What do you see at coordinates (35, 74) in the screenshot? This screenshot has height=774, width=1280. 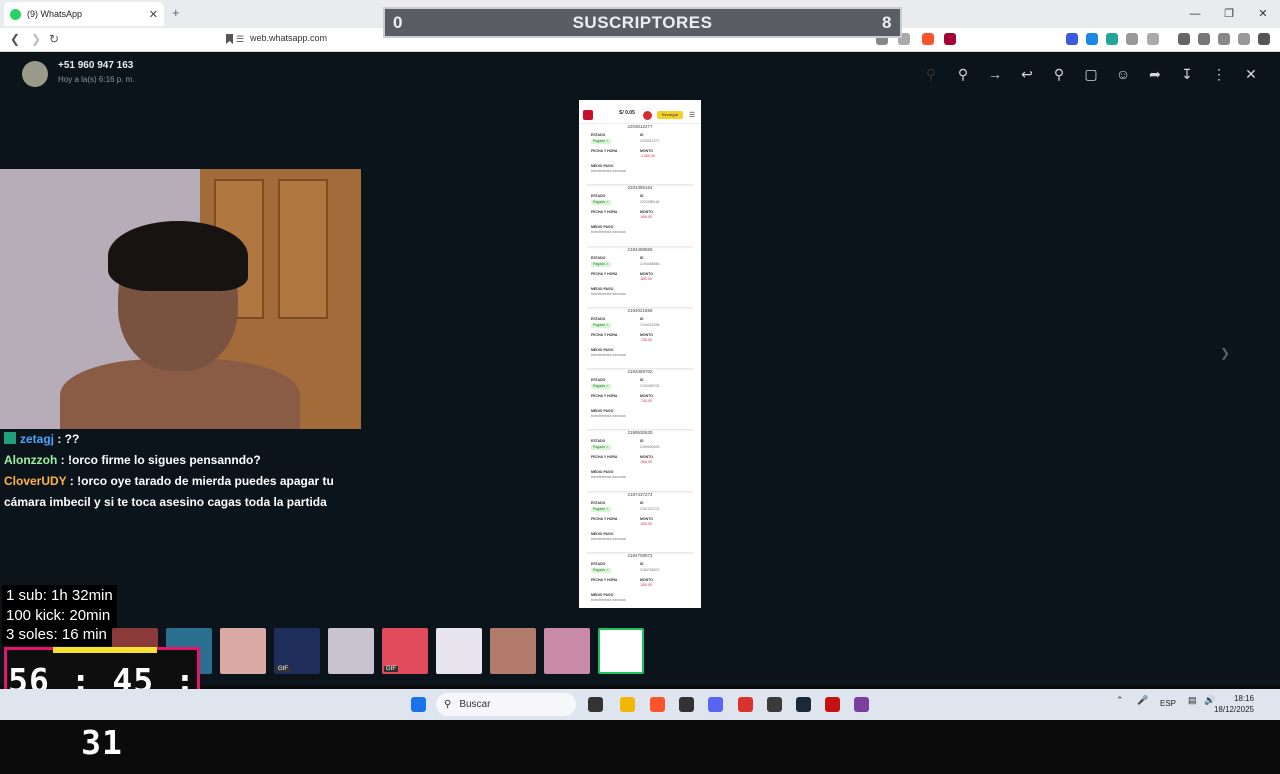 I see `avatar` at bounding box center [35, 74].